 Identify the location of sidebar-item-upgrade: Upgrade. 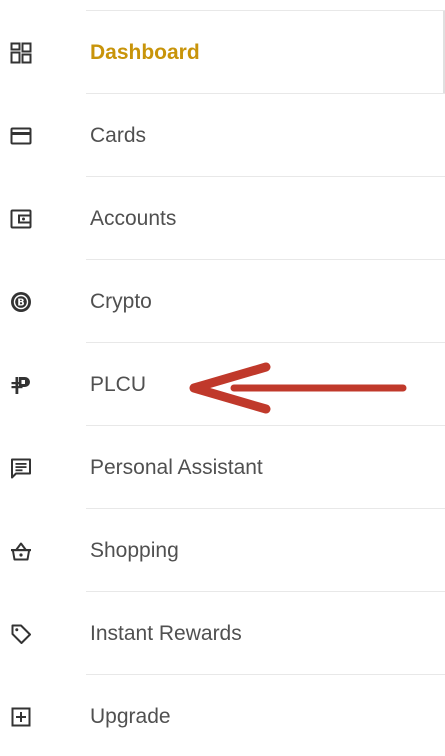
(222, 715).